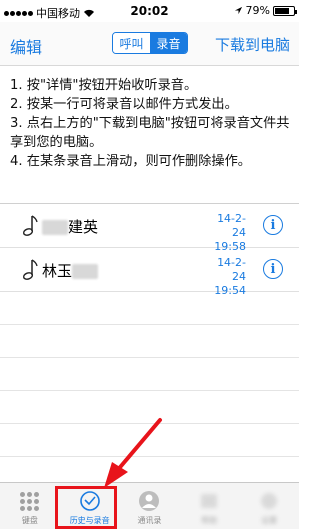 The image size is (320, 529). Describe the element at coordinates (257, 10) in the screenshot. I see `battery-percent: 79%` at that location.